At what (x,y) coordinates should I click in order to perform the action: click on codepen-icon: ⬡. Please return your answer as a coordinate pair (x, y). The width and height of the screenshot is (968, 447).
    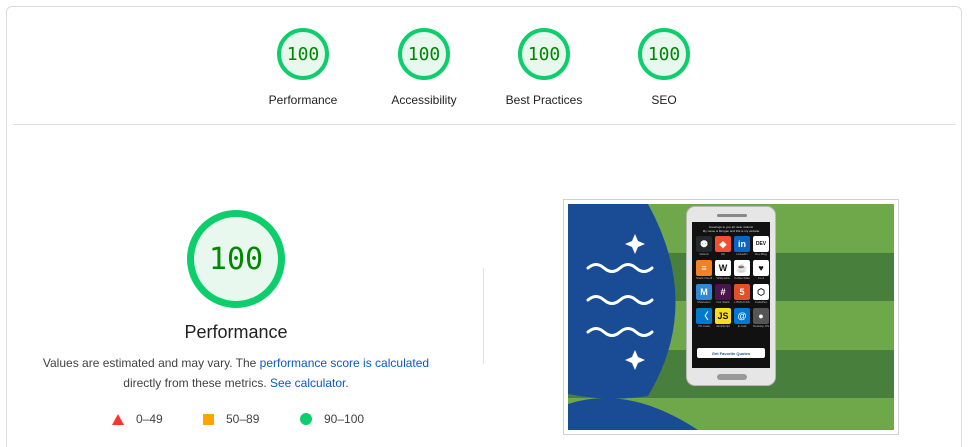
    Looking at the image, I should click on (761, 292).